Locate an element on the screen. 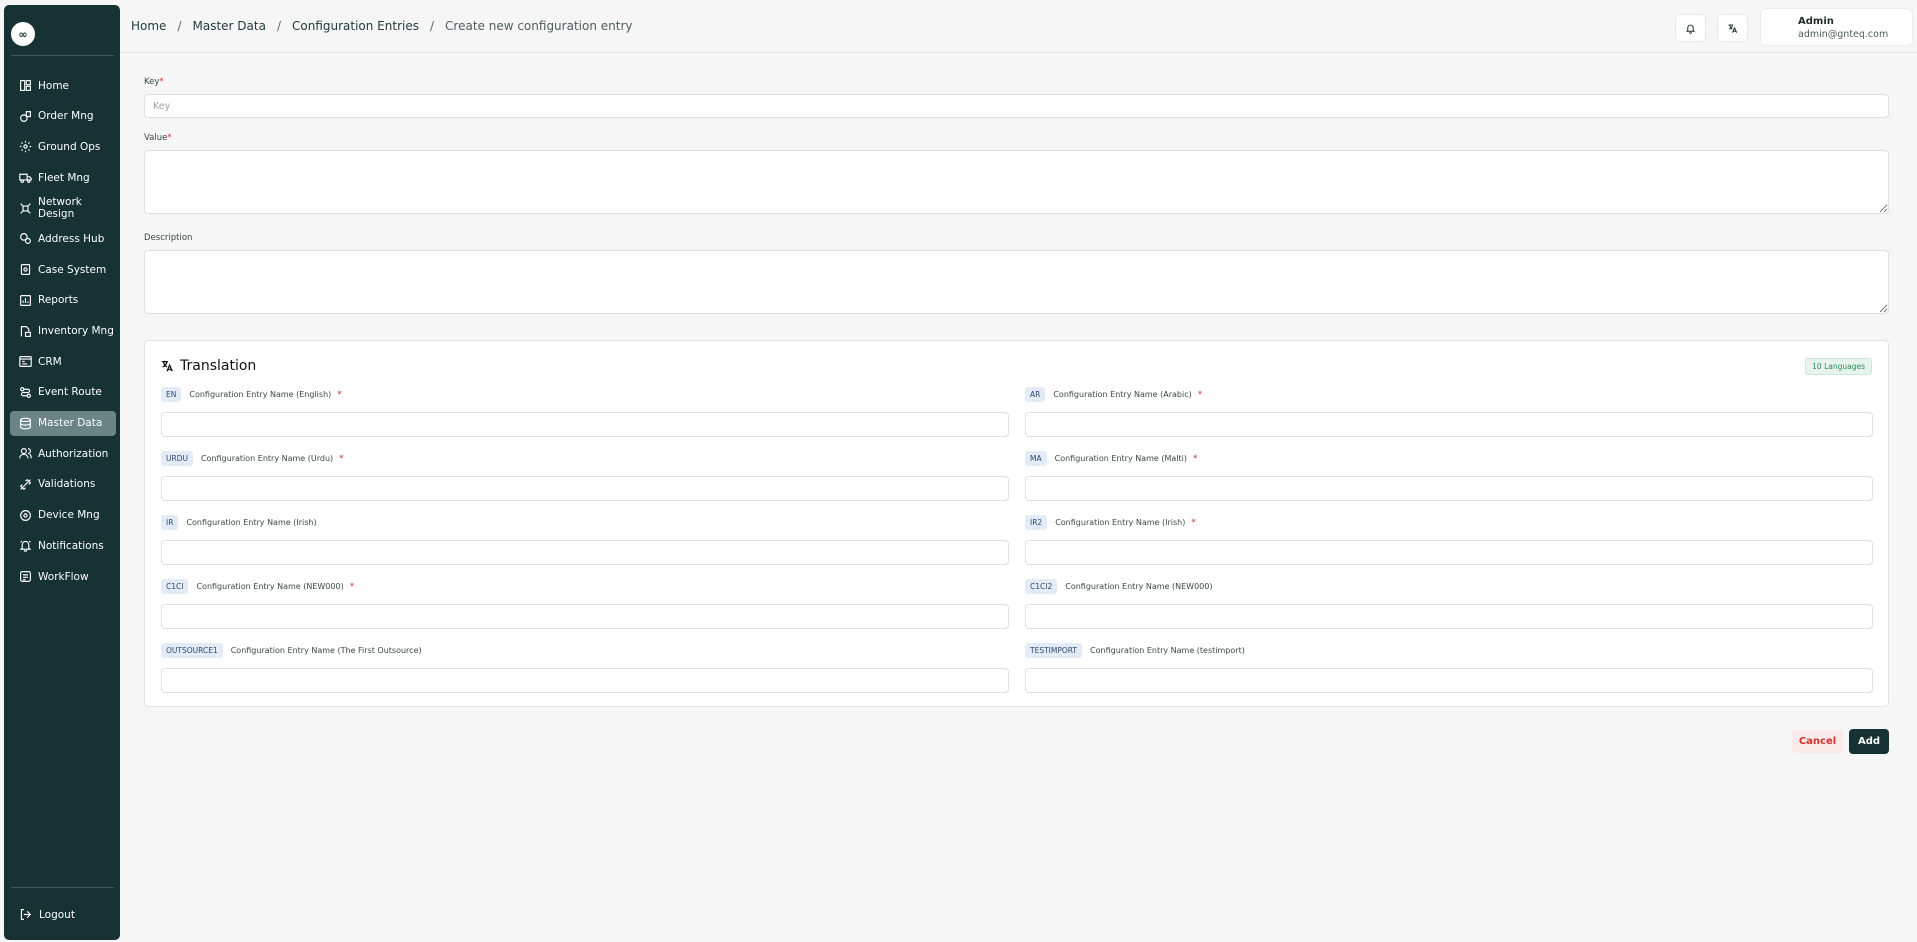  sidebar-item-label: Master Data is located at coordinates (70, 423).